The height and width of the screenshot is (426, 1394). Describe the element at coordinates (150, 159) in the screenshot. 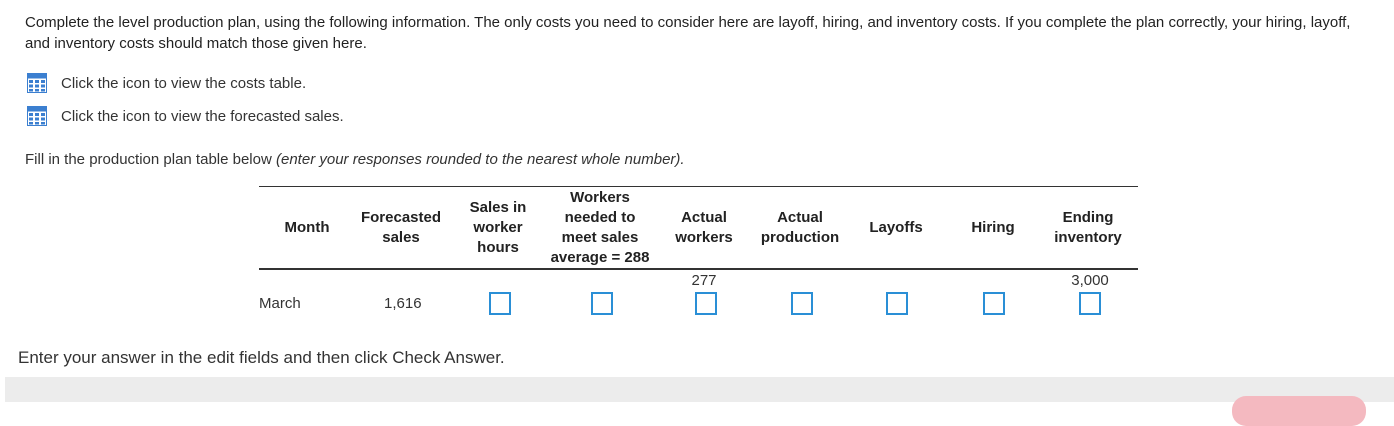

I see `instructions-main: Fill in the production plan table below` at that location.